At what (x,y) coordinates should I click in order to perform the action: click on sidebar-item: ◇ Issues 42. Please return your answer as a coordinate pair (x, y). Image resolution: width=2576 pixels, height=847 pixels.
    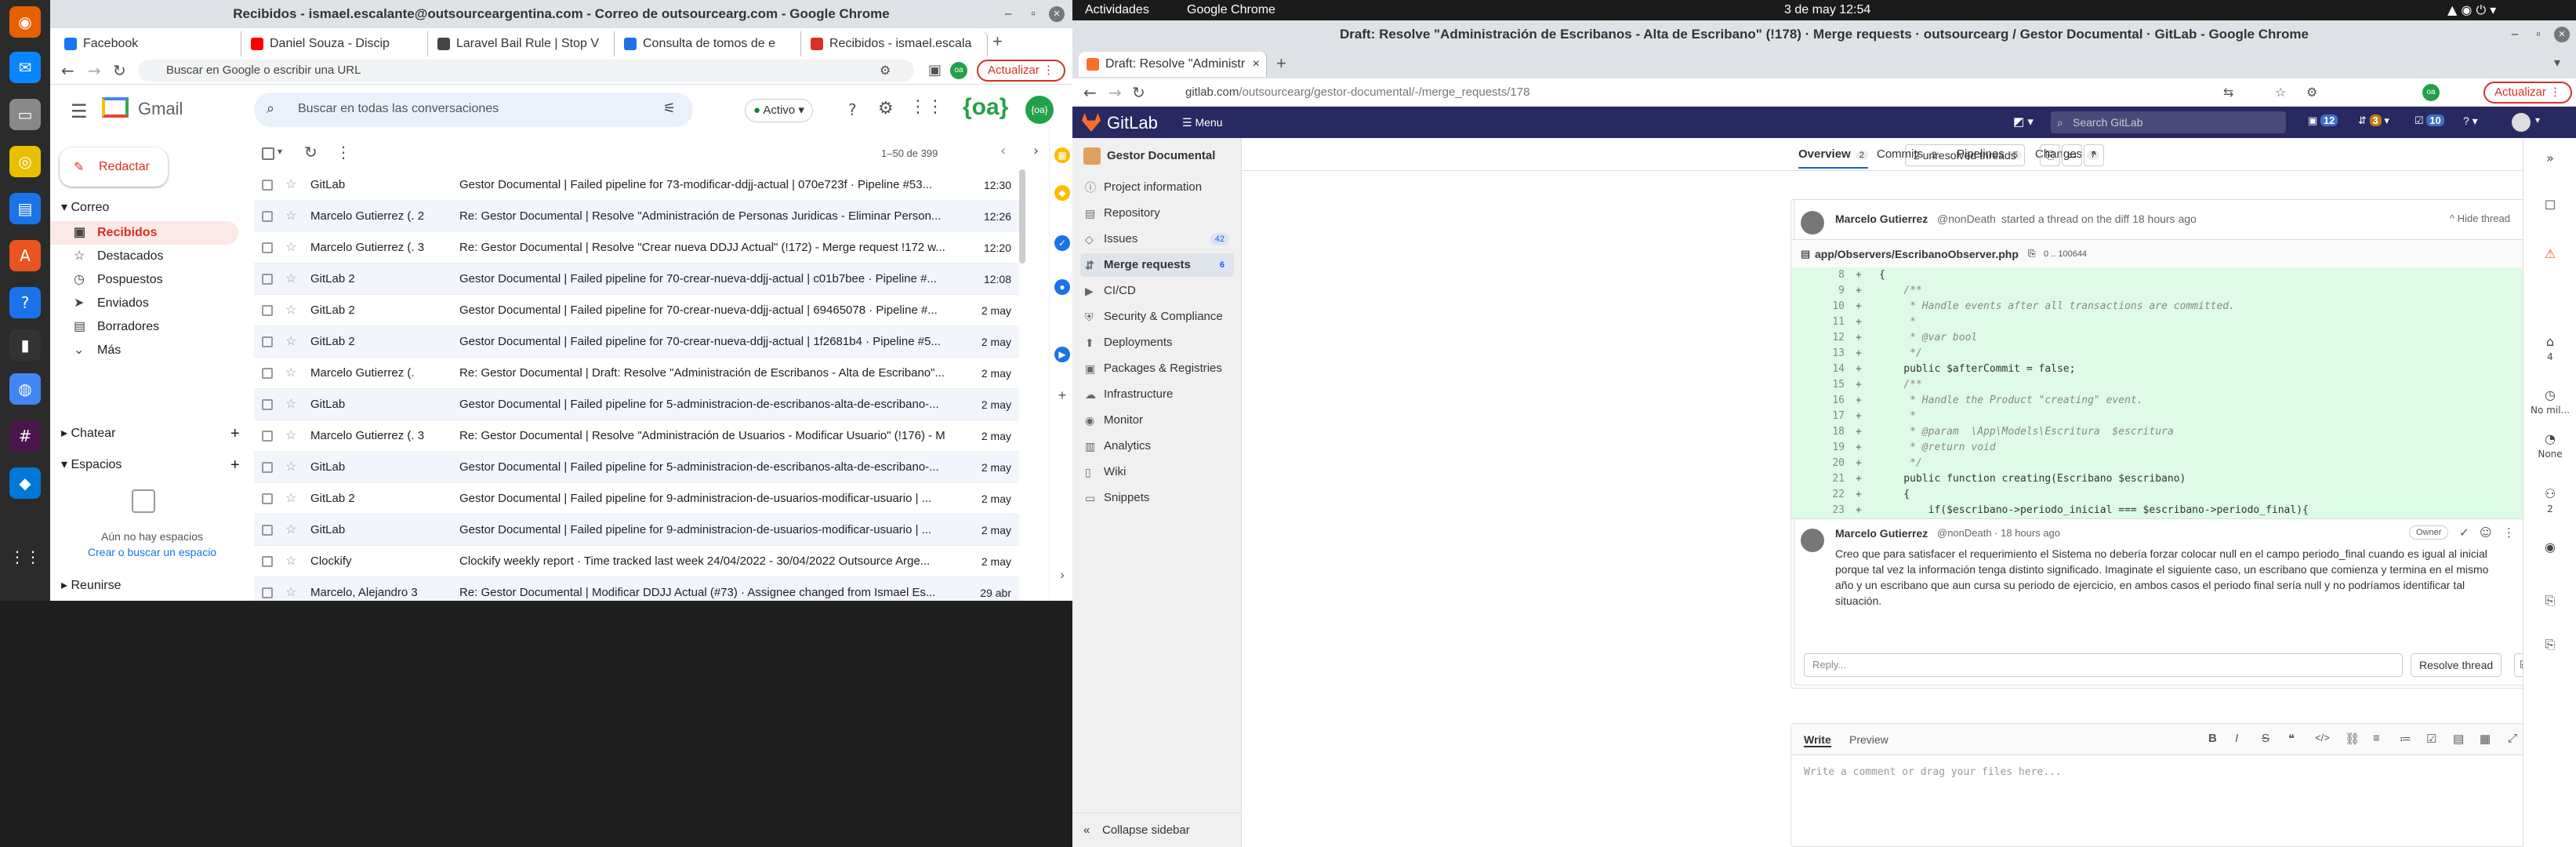
    Looking at the image, I should click on (1157, 239).